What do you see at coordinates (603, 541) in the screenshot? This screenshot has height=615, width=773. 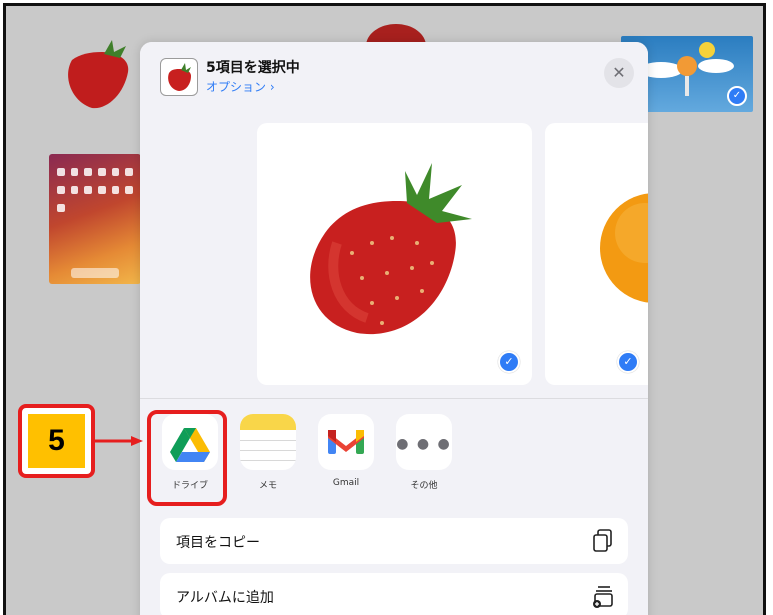 I see `copy-icon` at bounding box center [603, 541].